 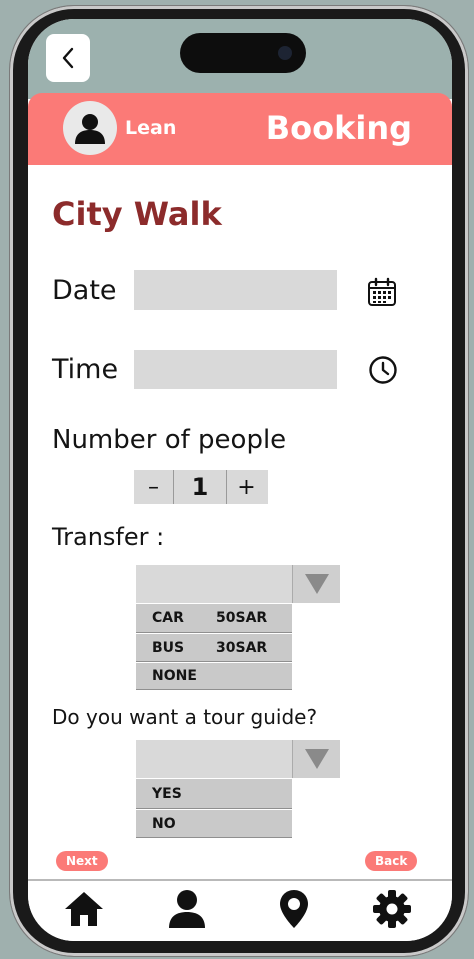 I want to click on transfer-select, so click(x=214, y=584).